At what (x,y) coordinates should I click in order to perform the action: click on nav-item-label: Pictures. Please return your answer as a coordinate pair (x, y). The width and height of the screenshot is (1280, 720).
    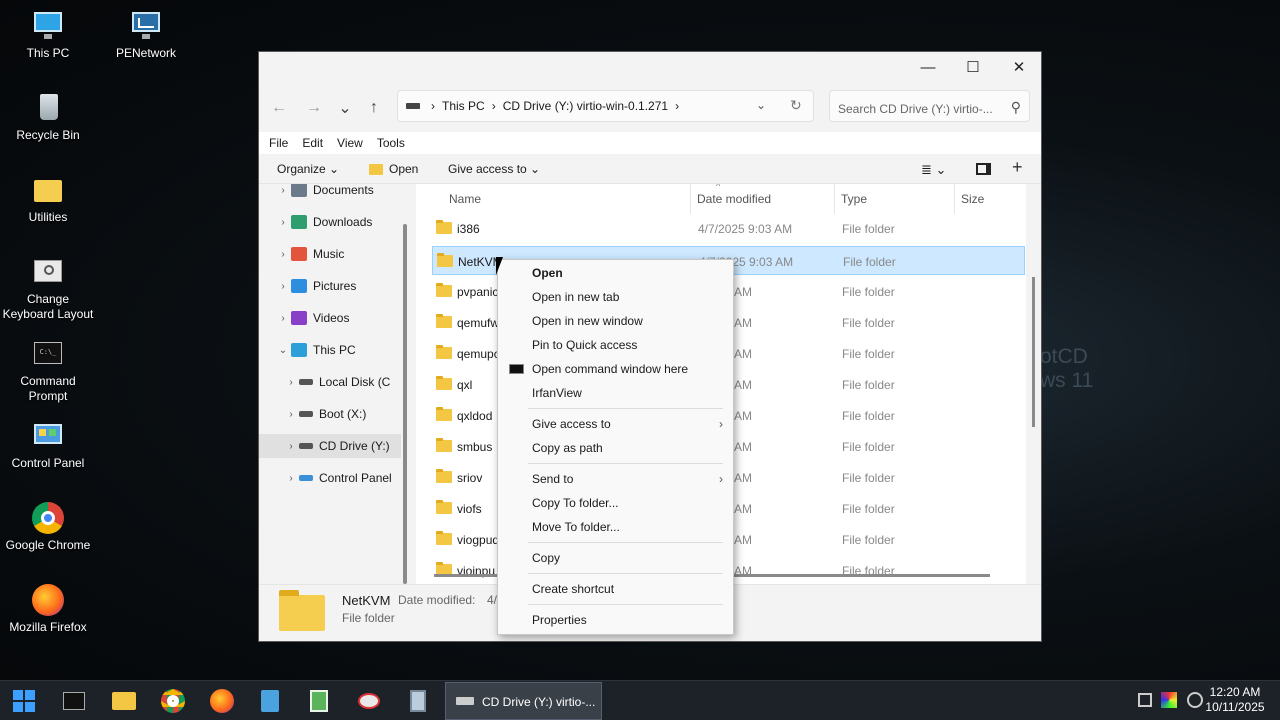
    Looking at the image, I should click on (335, 286).